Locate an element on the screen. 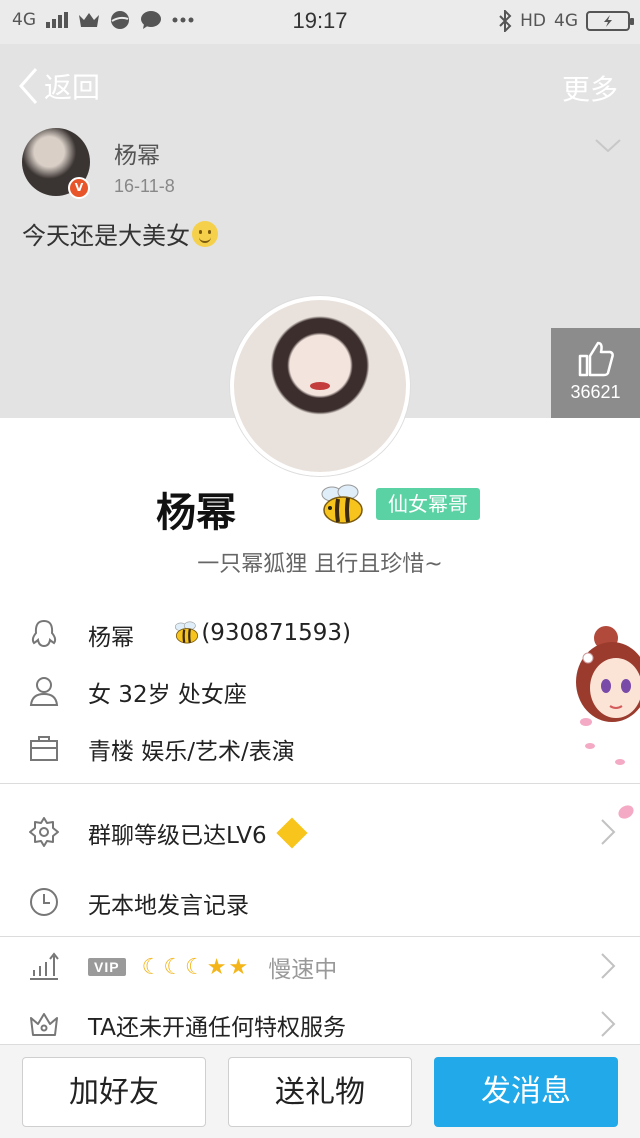 The image size is (640, 1138). bee-icon is located at coordinates (342, 504).